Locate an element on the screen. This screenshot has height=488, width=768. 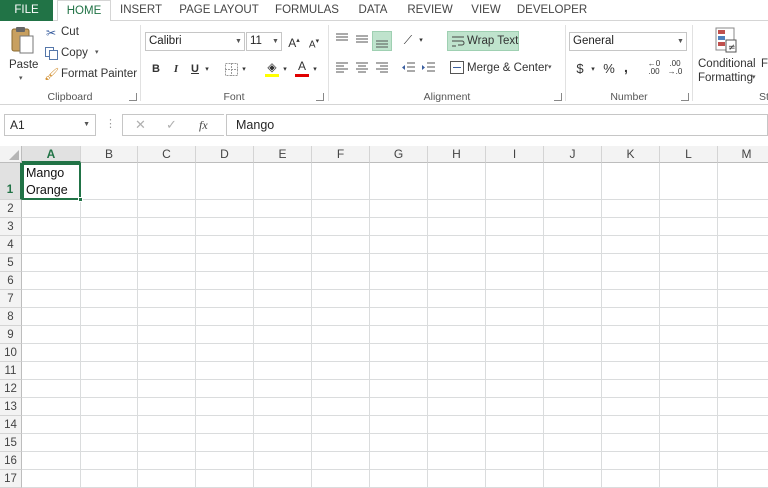
fill-color-dropdown-icon: ▾ is located at coordinates (285, 70).